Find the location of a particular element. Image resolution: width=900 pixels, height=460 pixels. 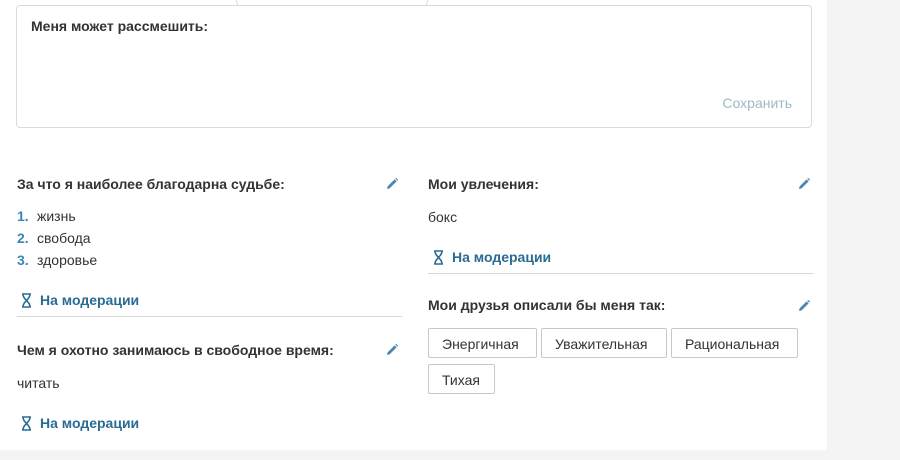

free-time-moderation-status: На модерации is located at coordinates (80, 423).